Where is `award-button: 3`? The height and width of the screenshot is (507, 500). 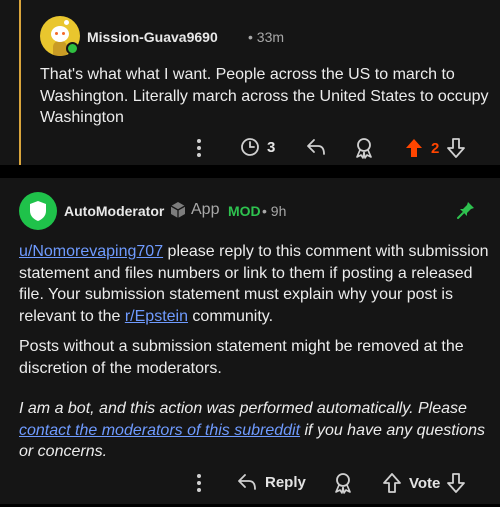 award-button: 3 is located at coordinates (257, 147).